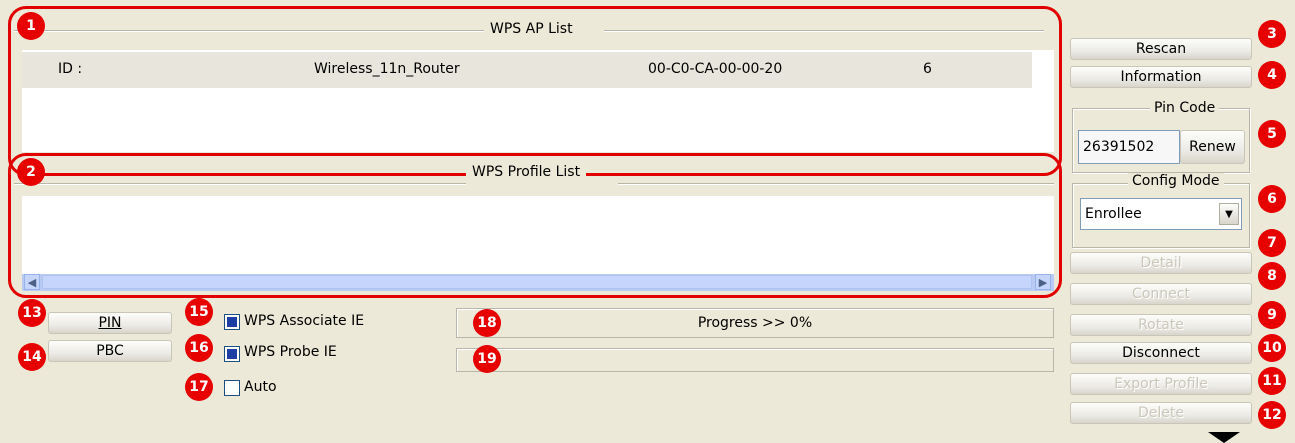  What do you see at coordinates (232, 322) in the screenshot?
I see `wps-associate-ie-checkbox` at bounding box center [232, 322].